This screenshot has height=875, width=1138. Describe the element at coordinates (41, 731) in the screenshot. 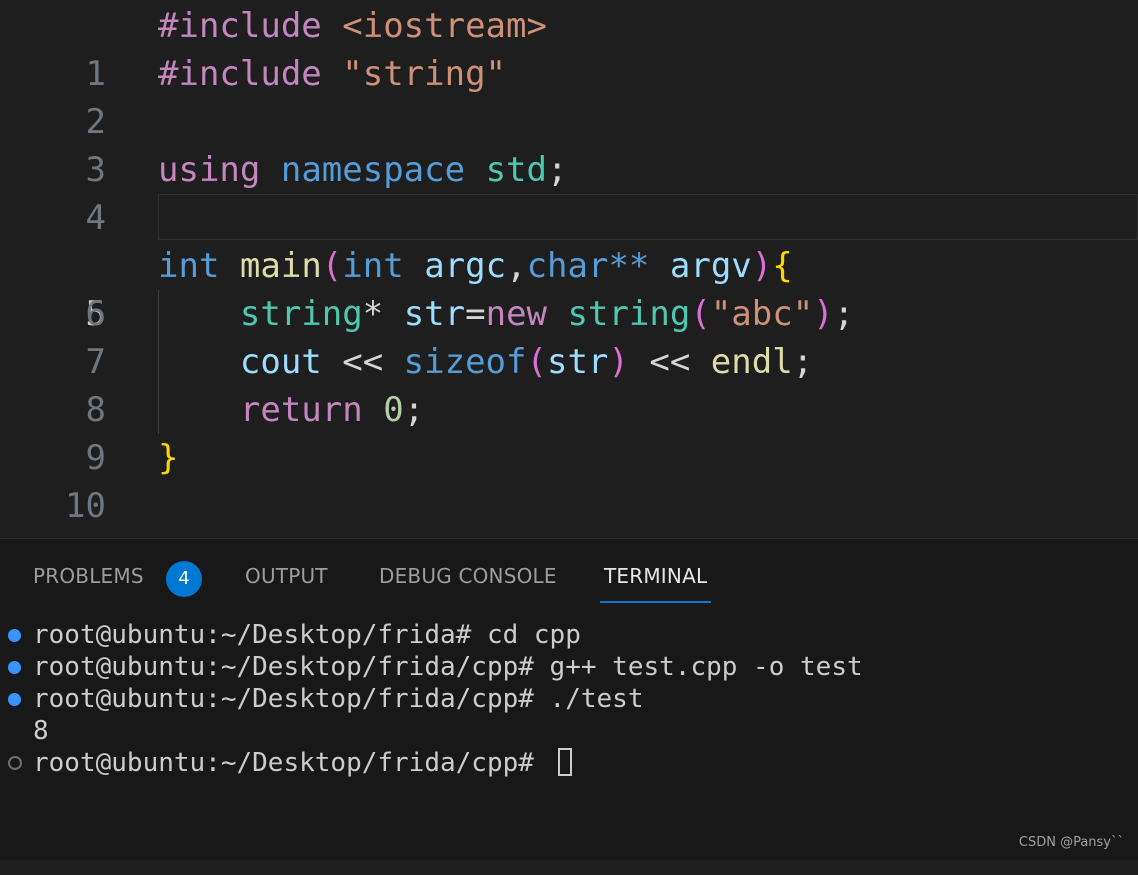

I see `terminal-output: 8` at that location.